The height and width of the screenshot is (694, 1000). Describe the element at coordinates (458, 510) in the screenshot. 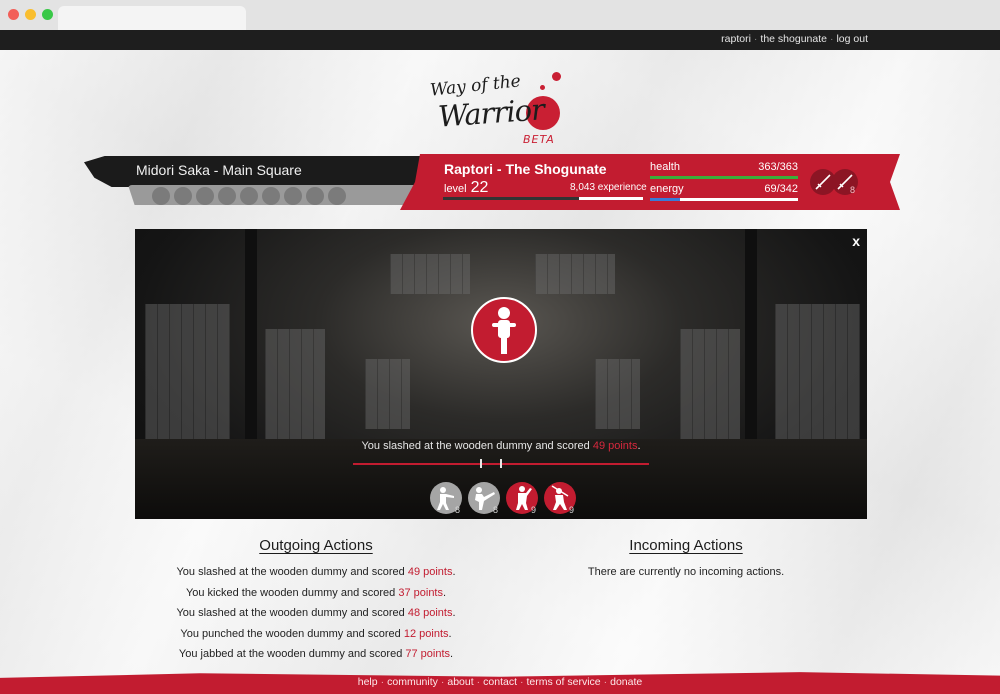

I see `punch-action-count: 8` at that location.